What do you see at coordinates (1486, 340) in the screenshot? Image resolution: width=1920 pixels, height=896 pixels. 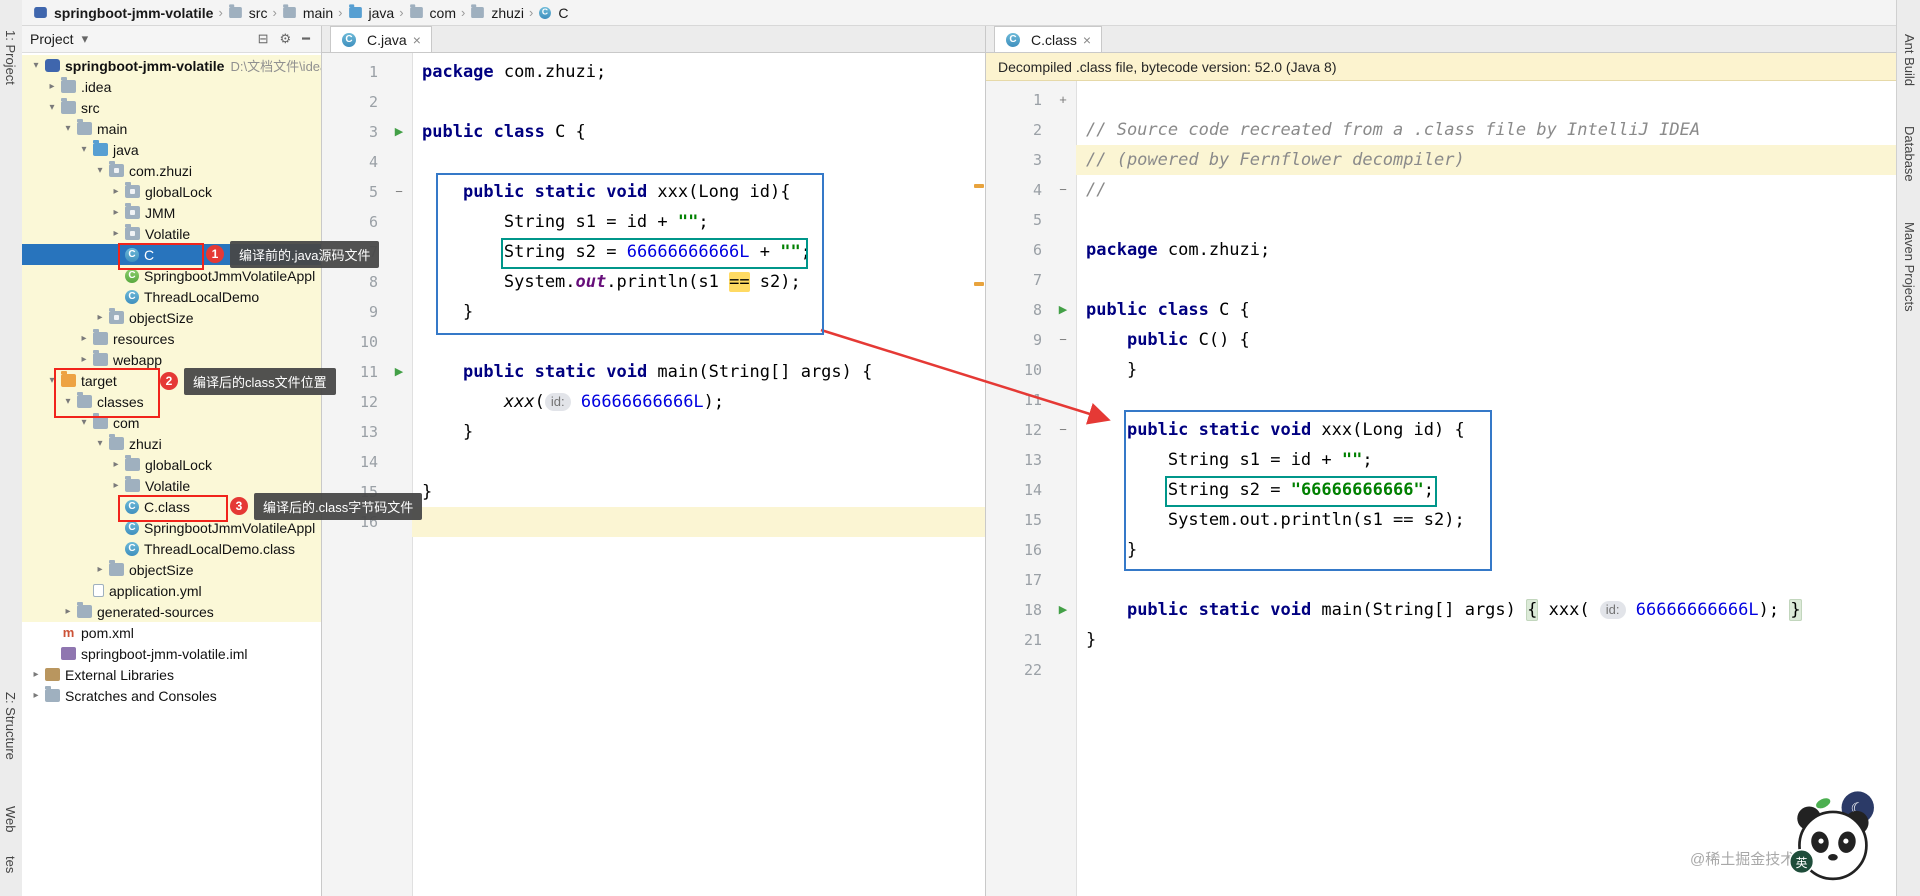 I see `code-text: public C() {` at bounding box center [1486, 340].